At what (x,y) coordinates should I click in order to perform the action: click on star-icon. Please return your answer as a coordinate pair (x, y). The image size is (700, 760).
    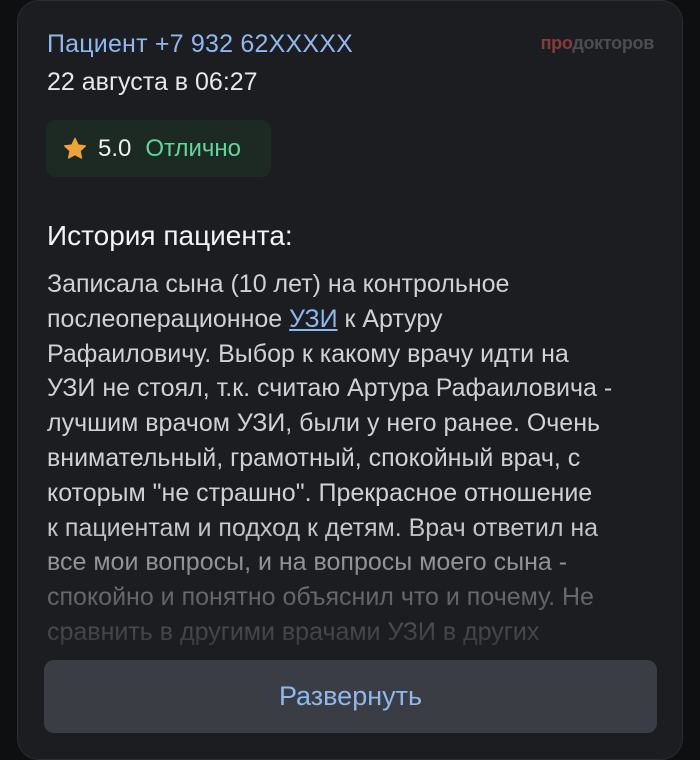
    Looking at the image, I should click on (75, 149).